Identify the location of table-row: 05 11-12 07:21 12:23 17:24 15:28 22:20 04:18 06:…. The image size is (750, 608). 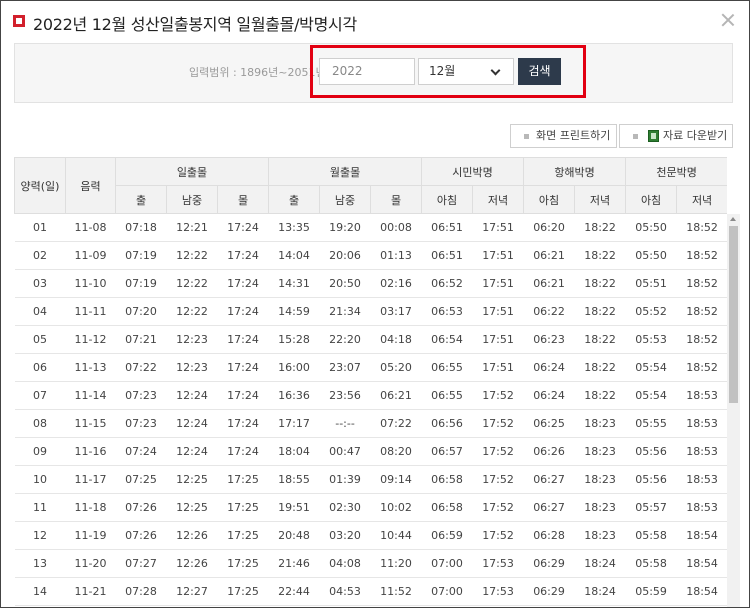
(370, 339).